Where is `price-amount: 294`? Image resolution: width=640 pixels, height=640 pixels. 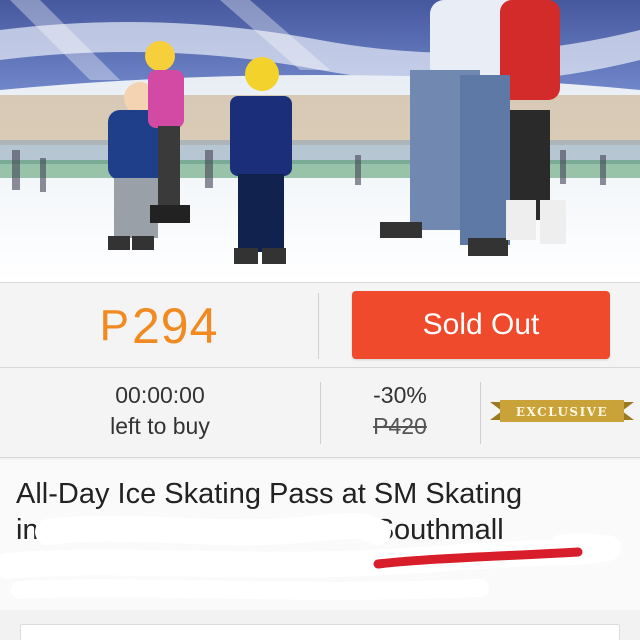
price-amount: 294 is located at coordinates (175, 326).